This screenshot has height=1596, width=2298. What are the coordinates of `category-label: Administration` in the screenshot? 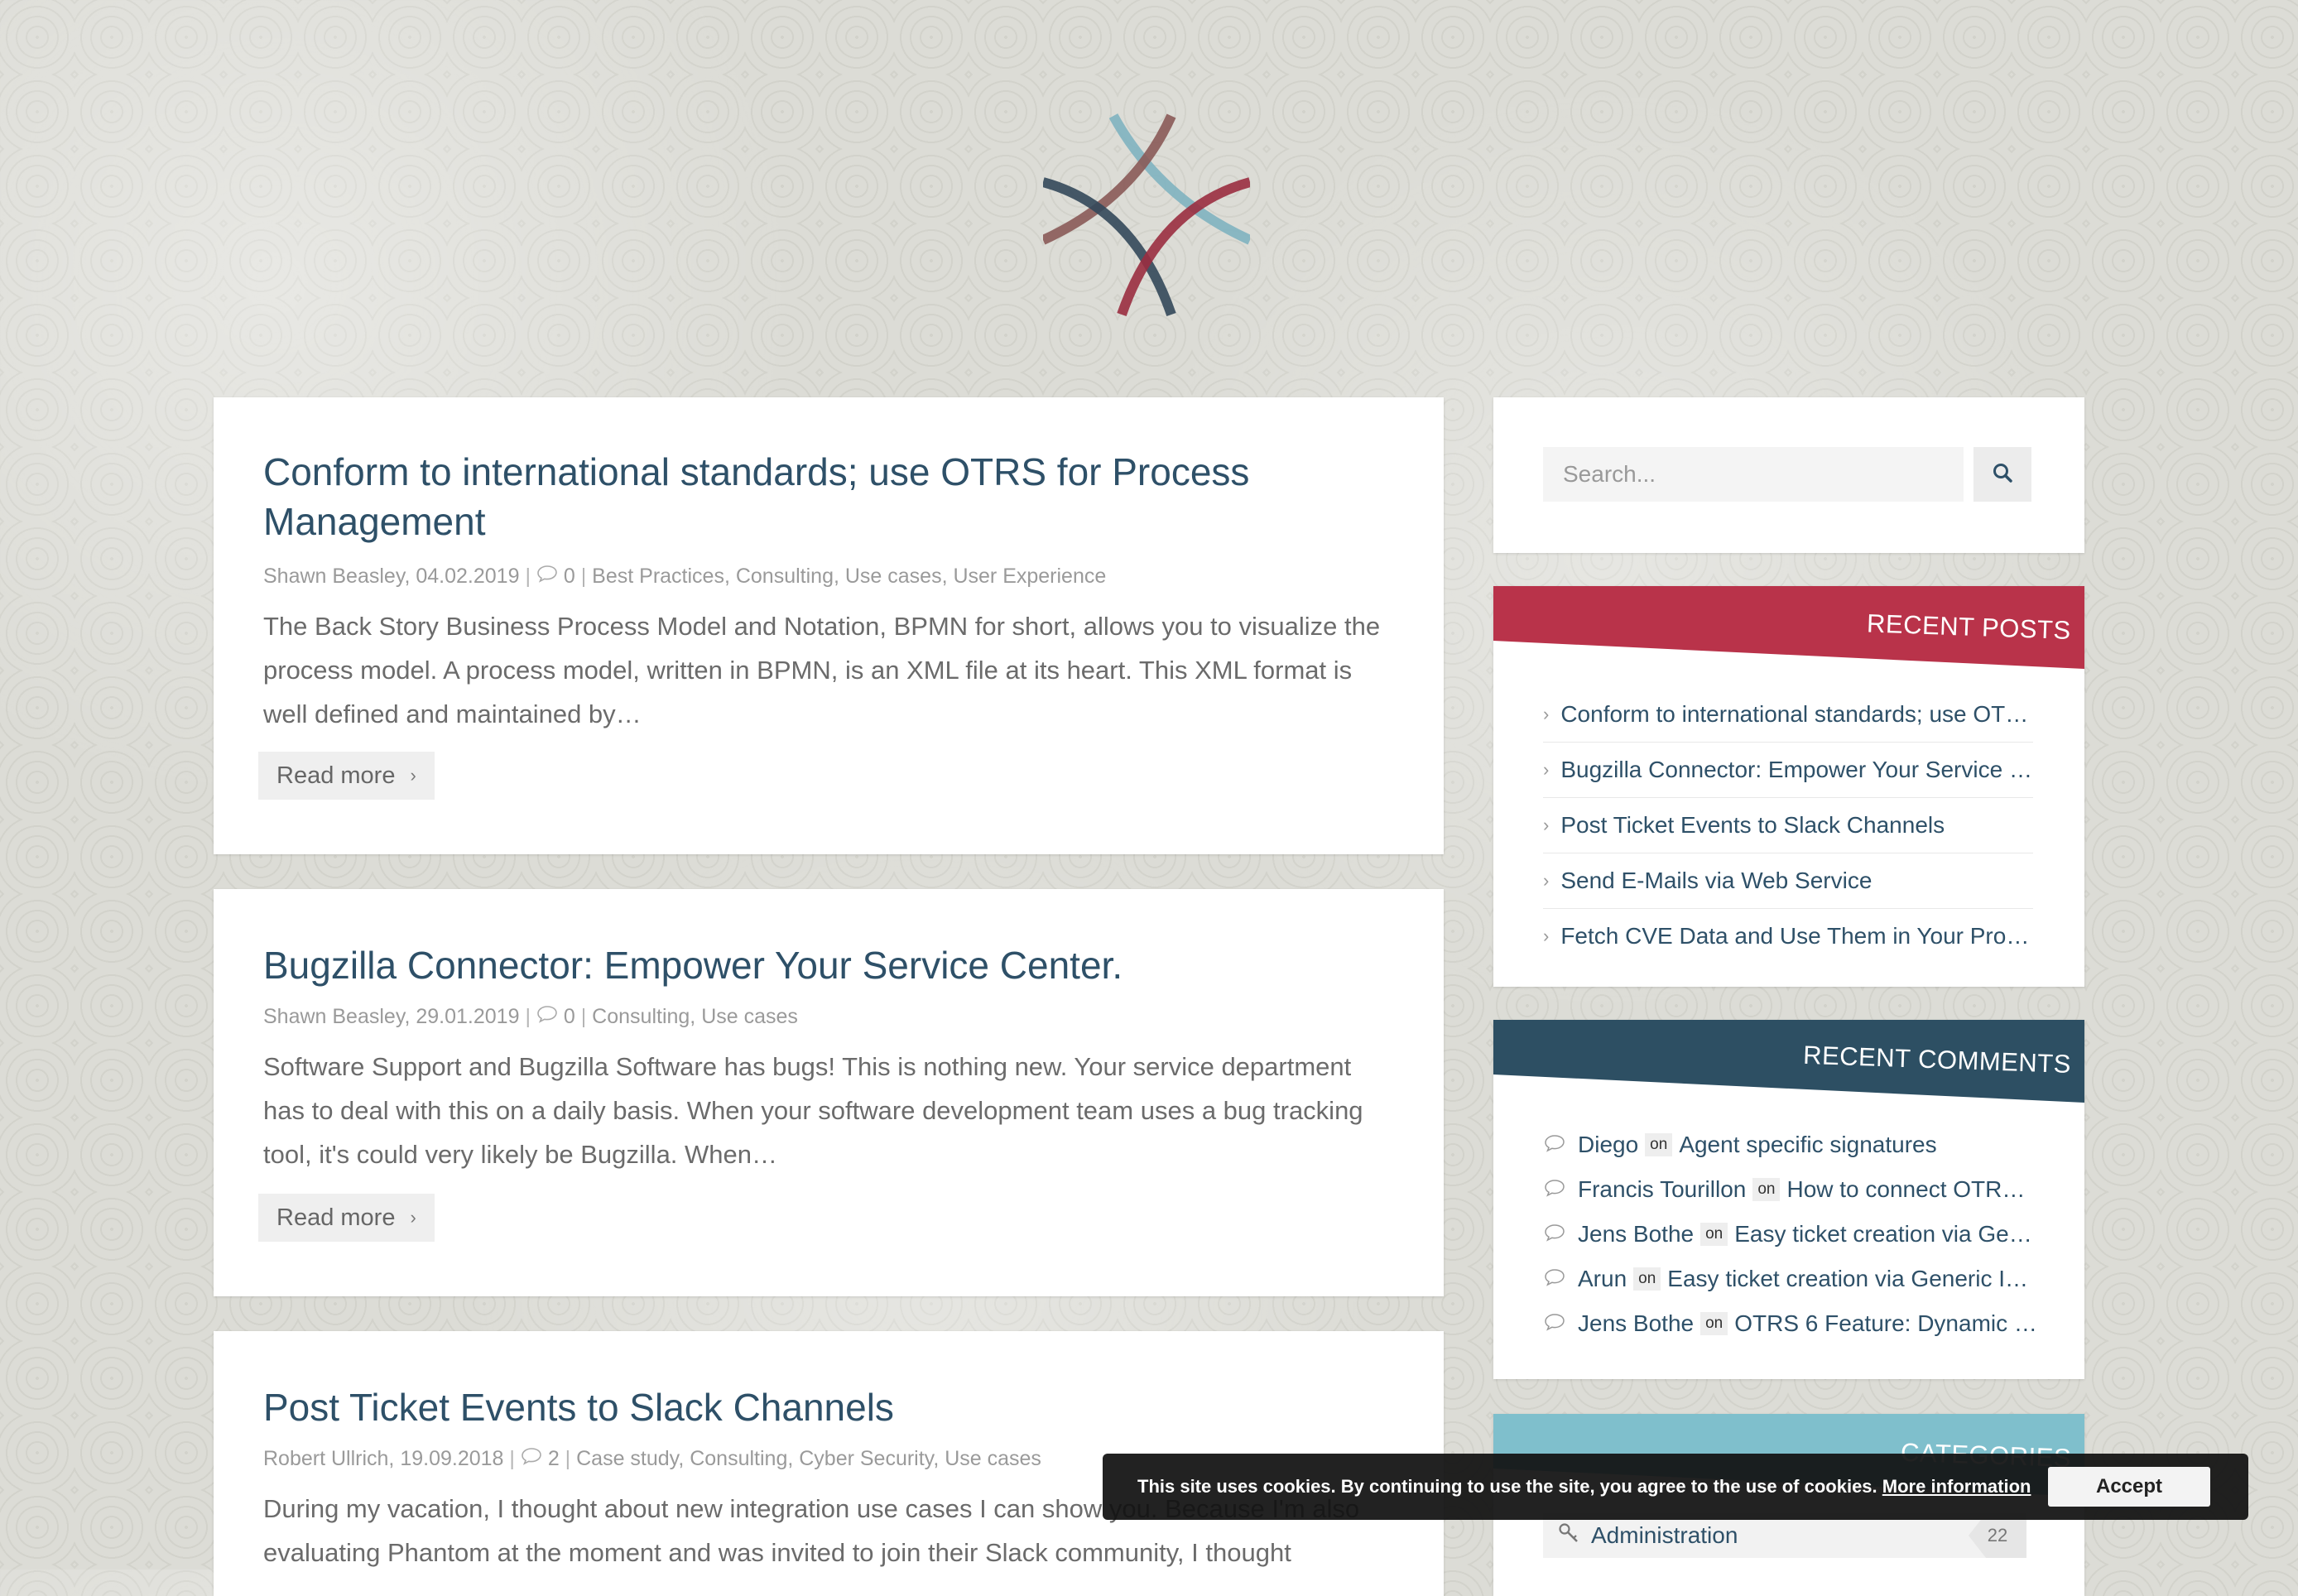 It's located at (1664, 1535).